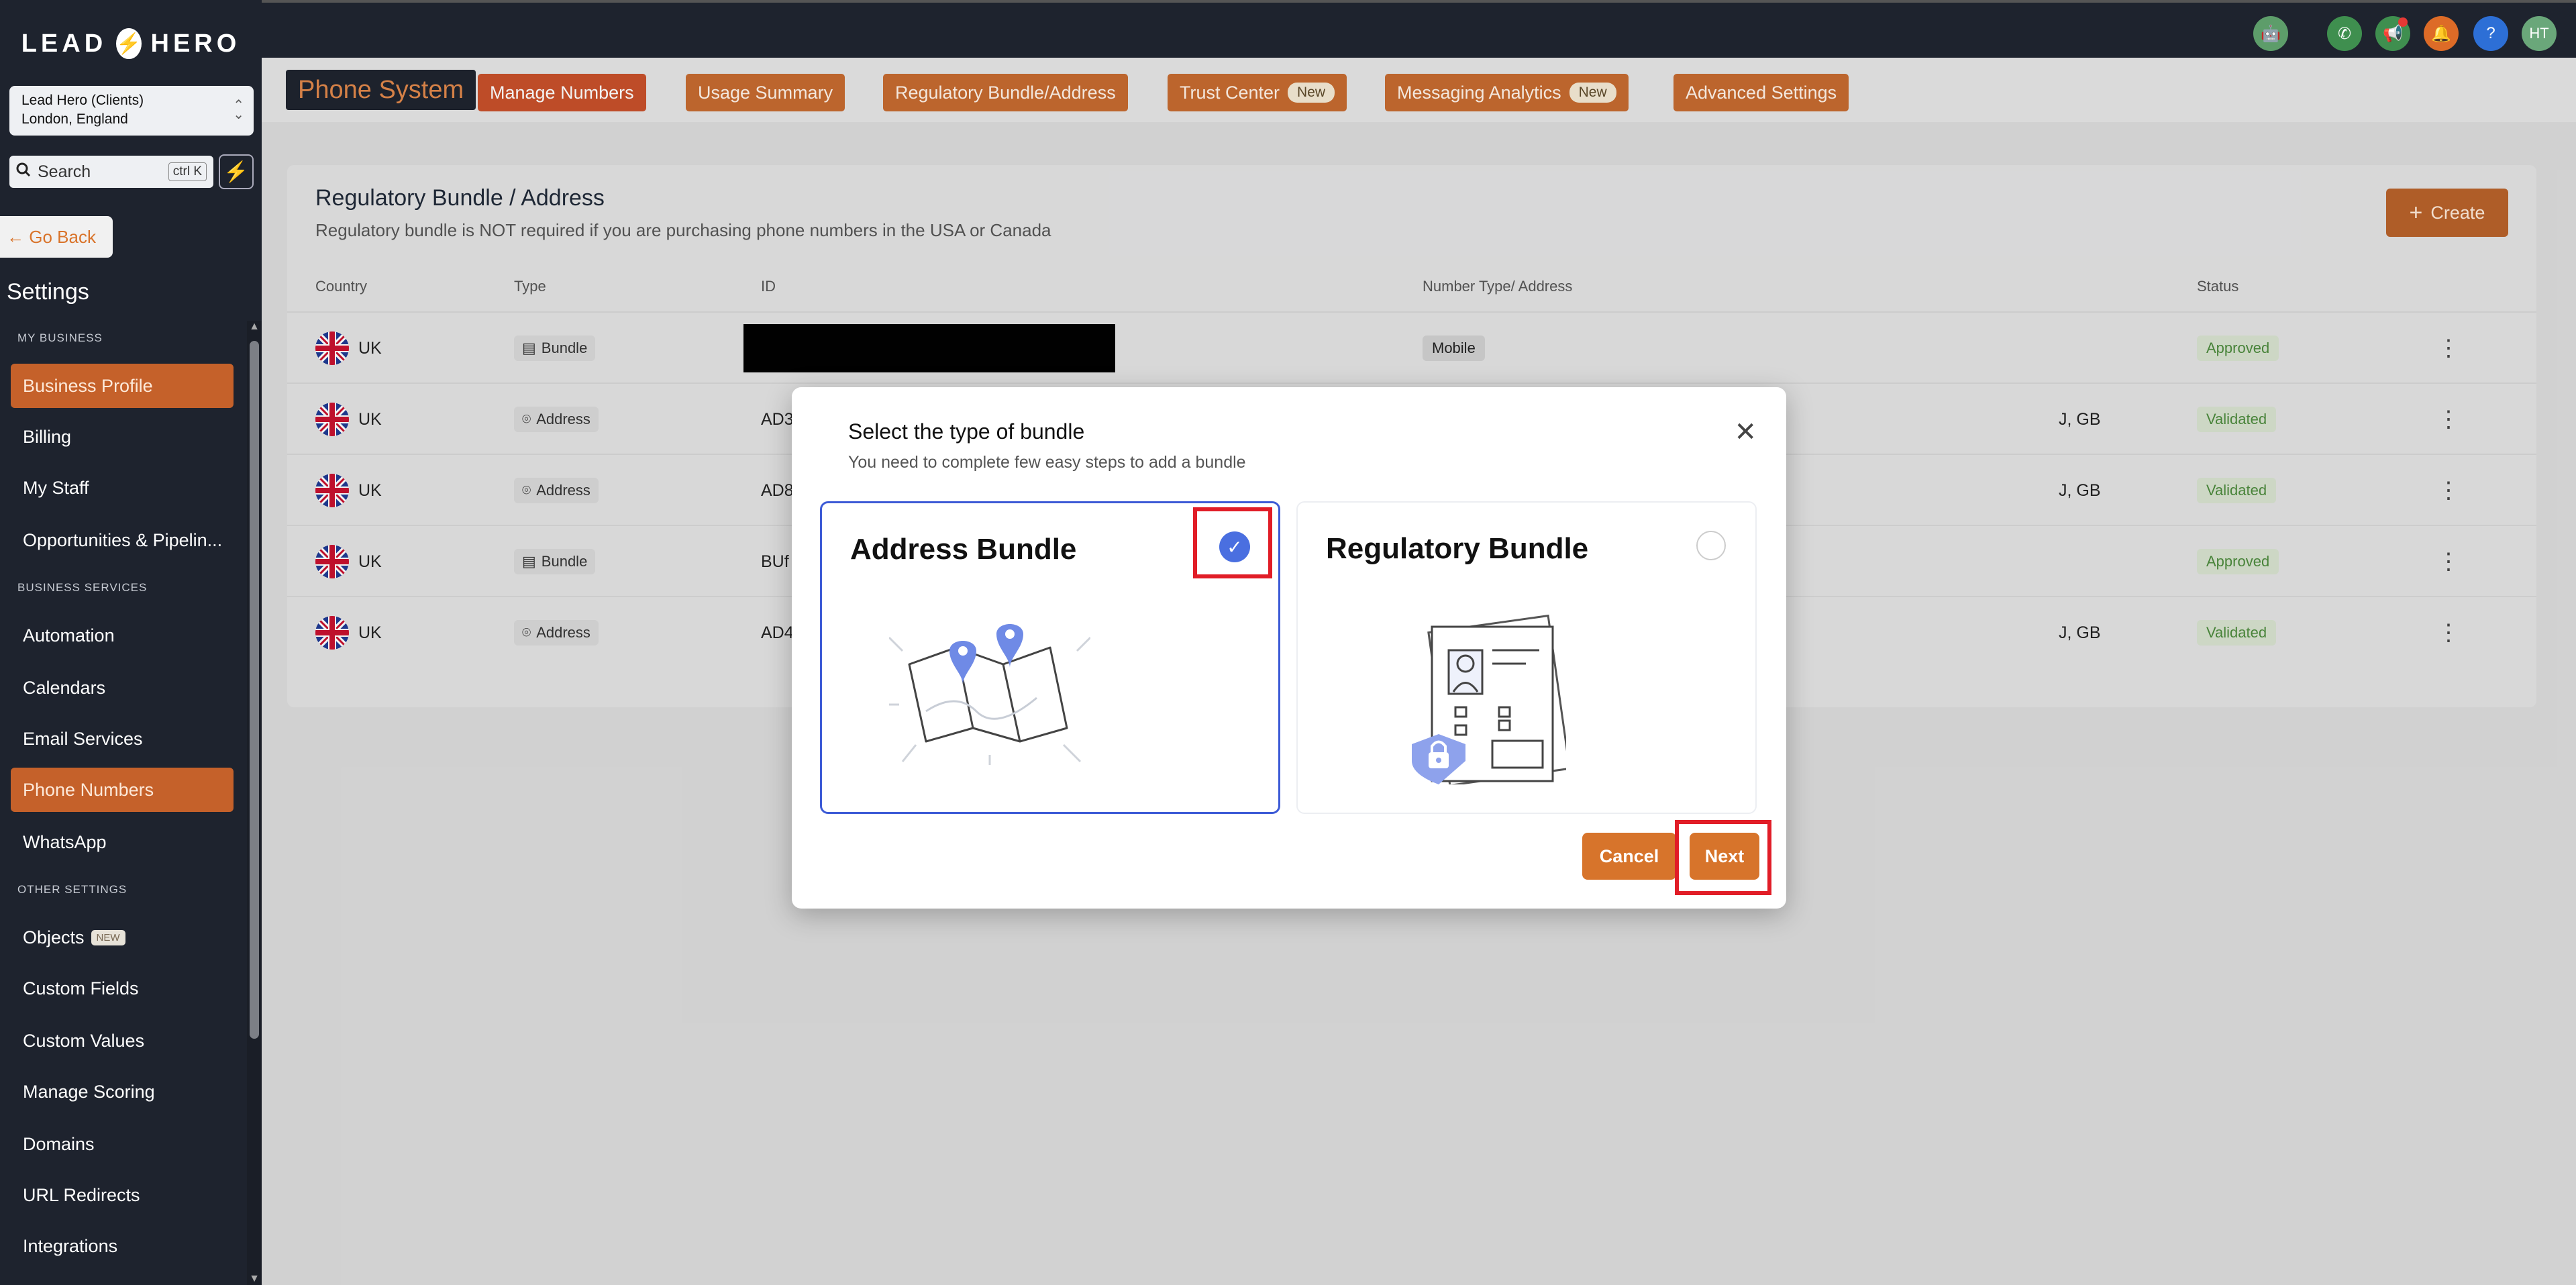  What do you see at coordinates (122, 1041) in the screenshot?
I see `sidebar-item-custom-values: Custom Values` at bounding box center [122, 1041].